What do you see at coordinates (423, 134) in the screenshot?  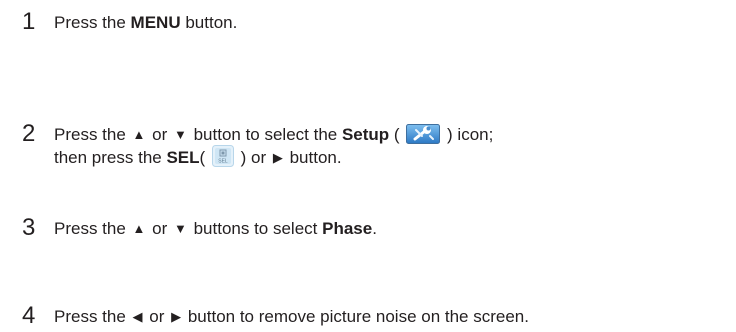 I see `setup-wrench-icon` at bounding box center [423, 134].